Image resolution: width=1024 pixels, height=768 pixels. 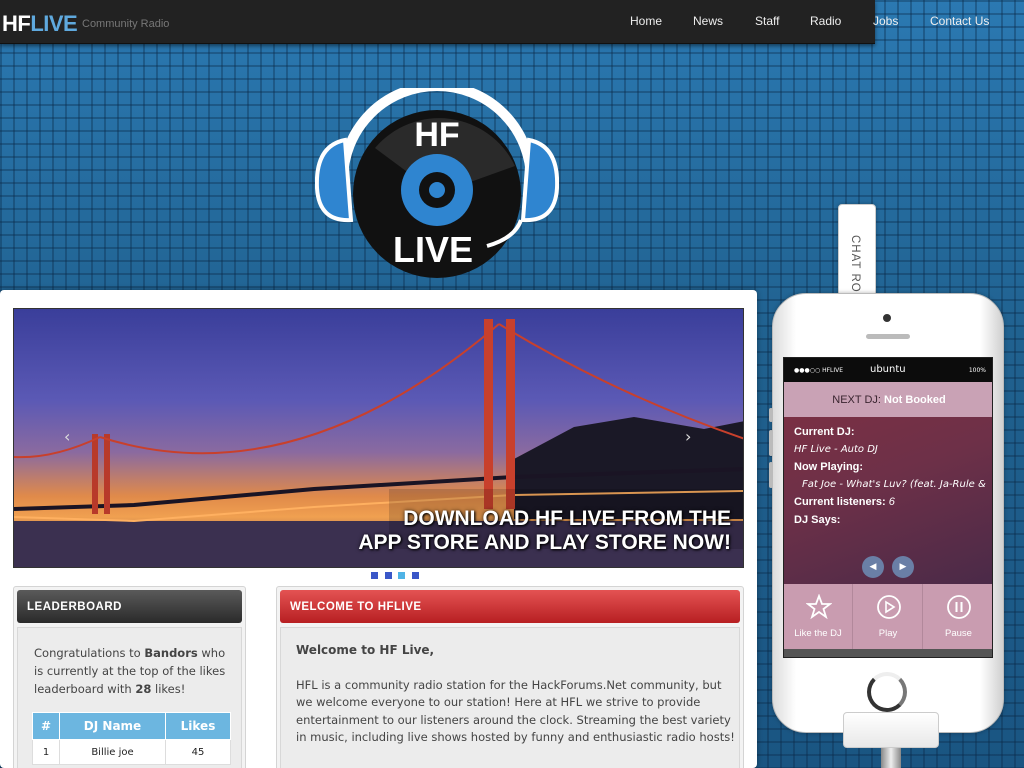 I want to click on nav-news: News, so click(x=708, y=21).